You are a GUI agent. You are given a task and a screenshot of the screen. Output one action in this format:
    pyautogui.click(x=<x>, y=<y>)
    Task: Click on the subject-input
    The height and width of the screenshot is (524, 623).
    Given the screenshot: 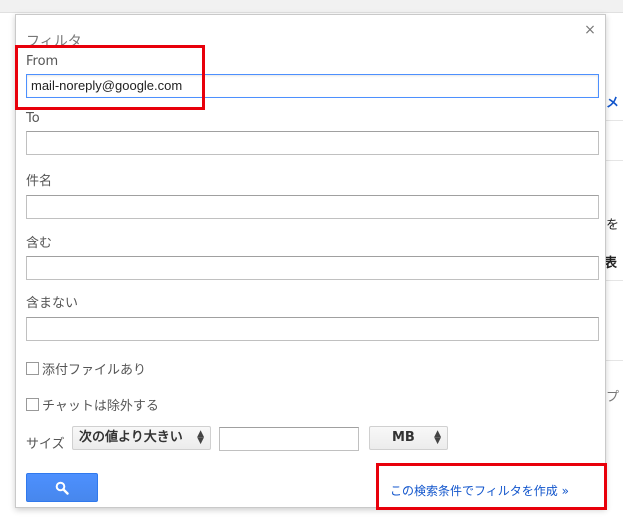 What is the action you would take?
    pyautogui.click(x=312, y=207)
    